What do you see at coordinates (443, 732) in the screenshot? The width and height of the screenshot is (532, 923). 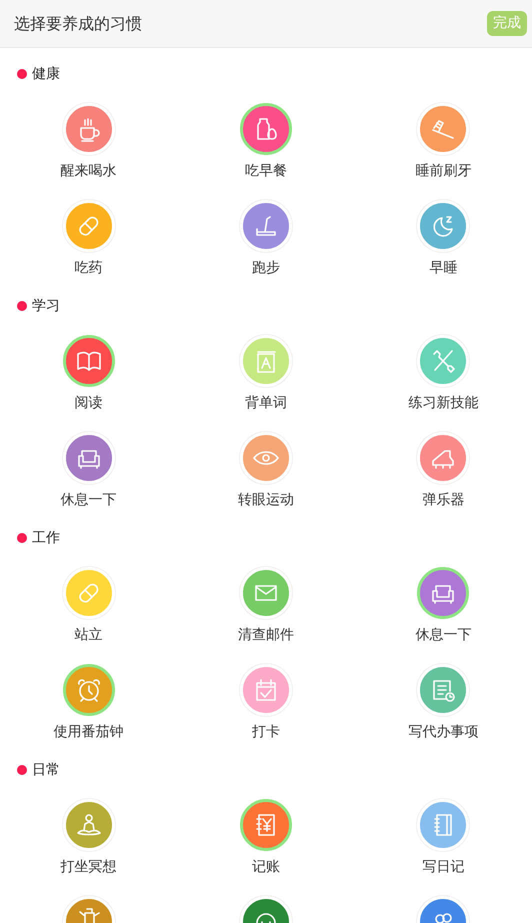 I see `habit-label: 写代办事项` at bounding box center [443, 732].